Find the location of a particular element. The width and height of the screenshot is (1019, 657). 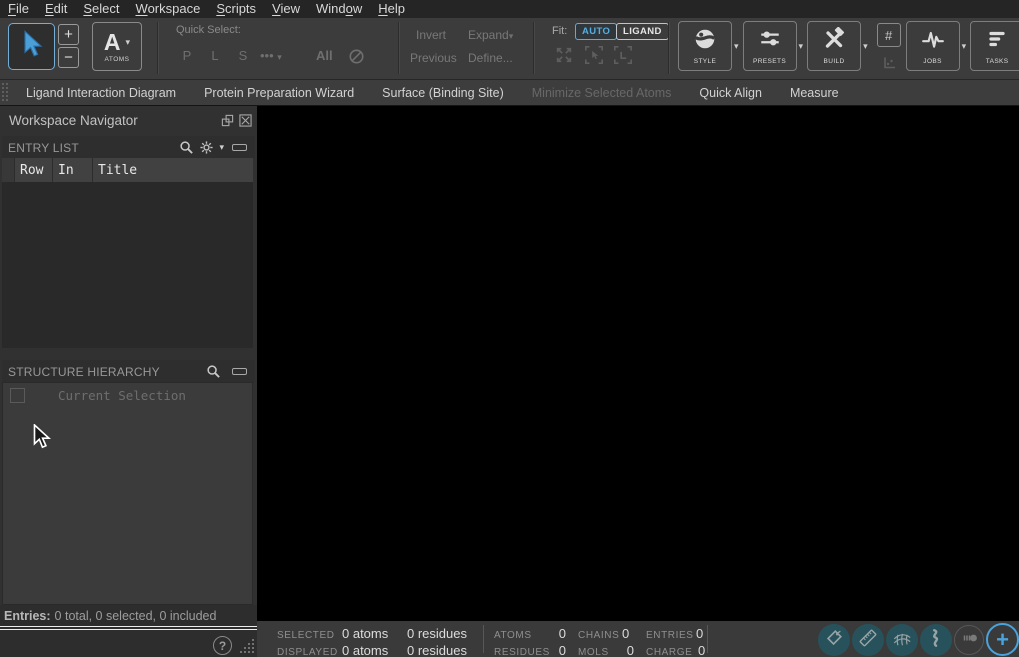

quick-select-solvent-button: S is located at coordinates (243, 55).